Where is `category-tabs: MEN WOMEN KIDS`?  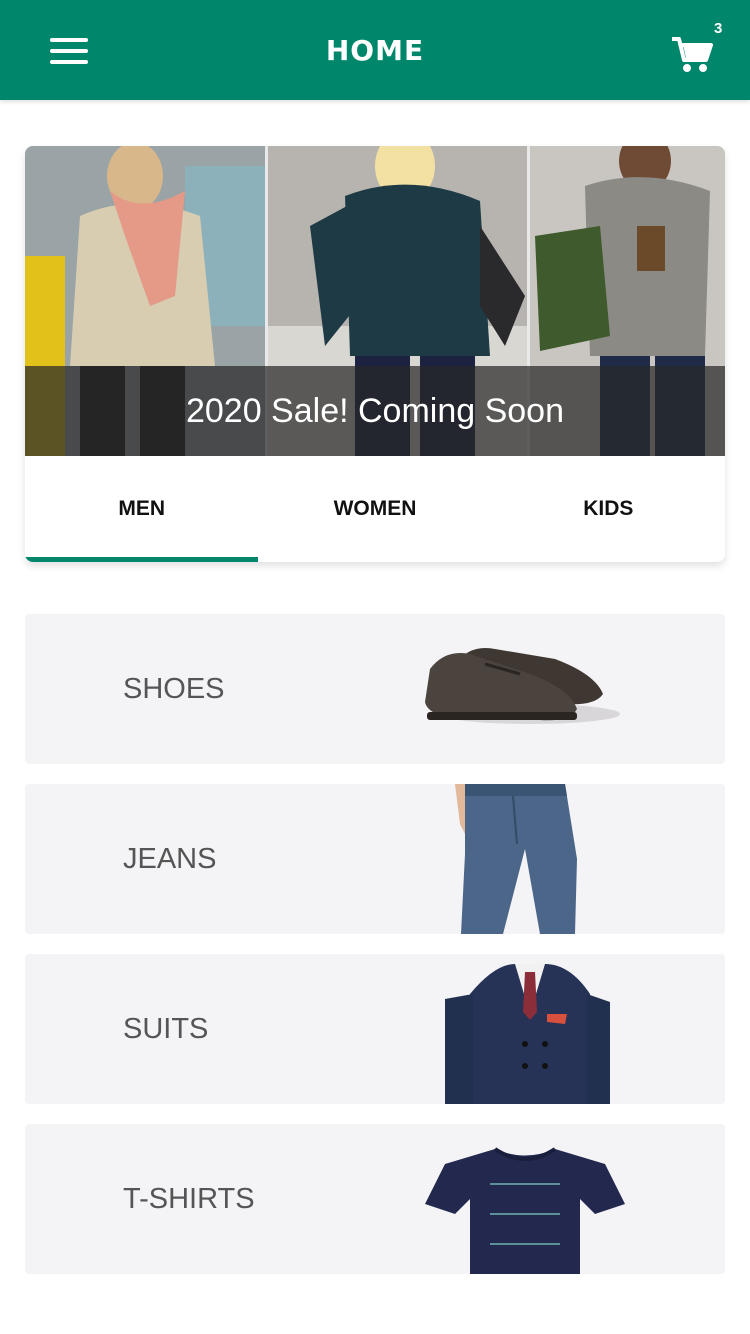 category-tabs: MEN WOMEN KIDS is located at coordinates (375, 509).